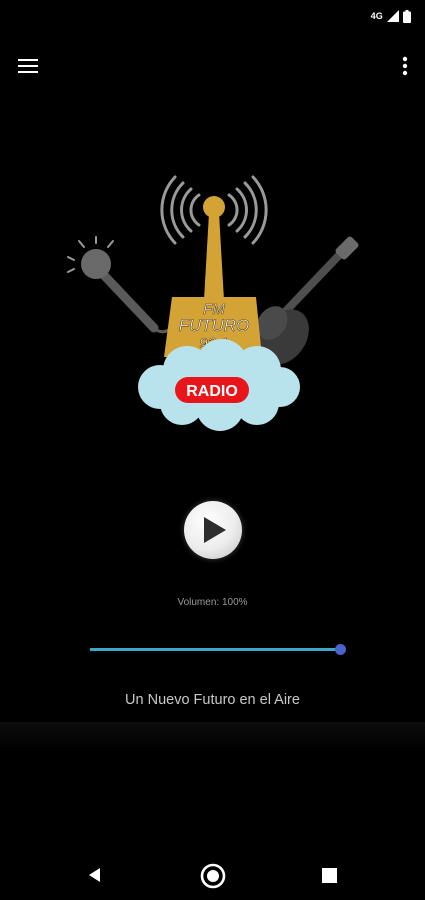 The height and width of the screenshot is (900, 425). I want to click on microphone-icon, so click(119, 285).